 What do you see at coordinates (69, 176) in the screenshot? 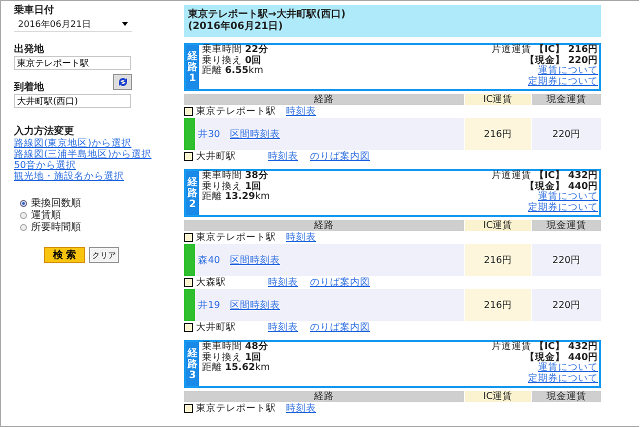
I see `select-link: 観光地・施設名から選択` at bounding box center [69, 176].